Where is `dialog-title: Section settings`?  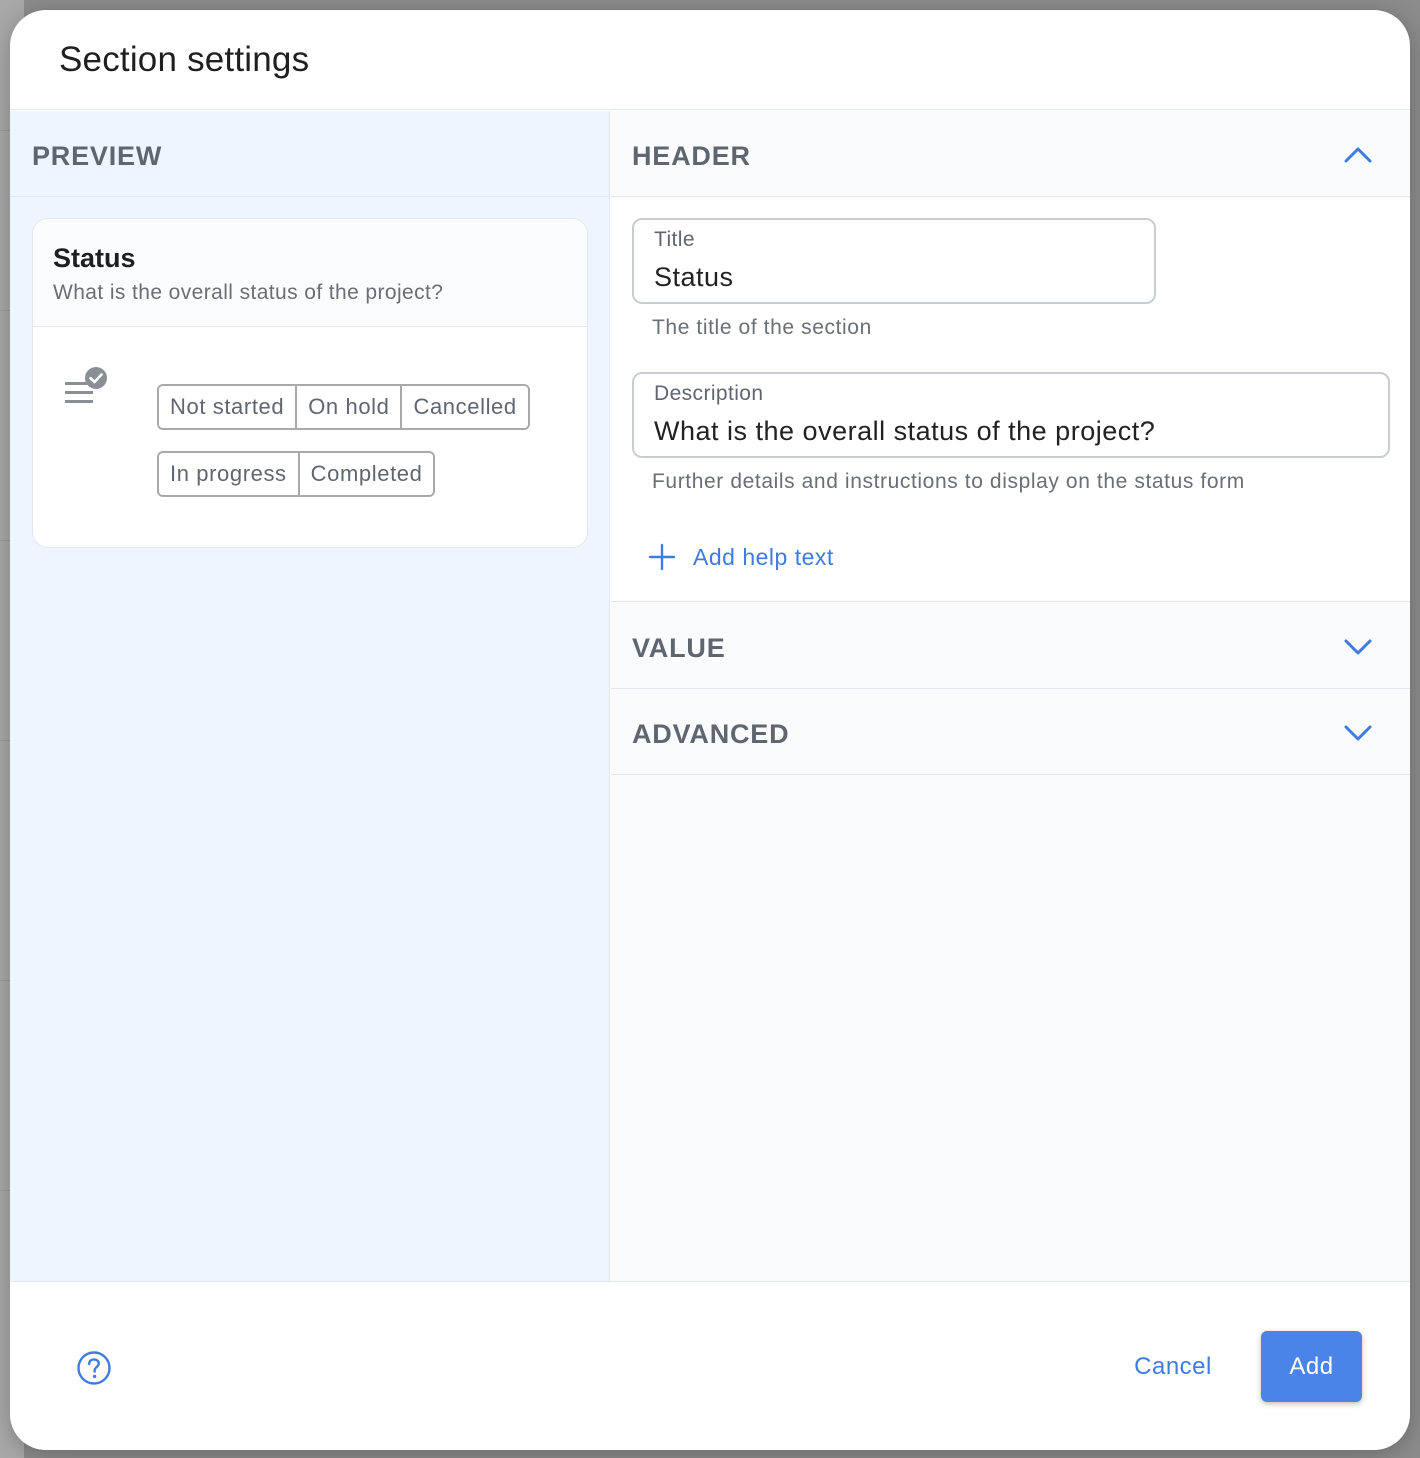 dialog-title: Section settings is located at coordinates (184, 59).